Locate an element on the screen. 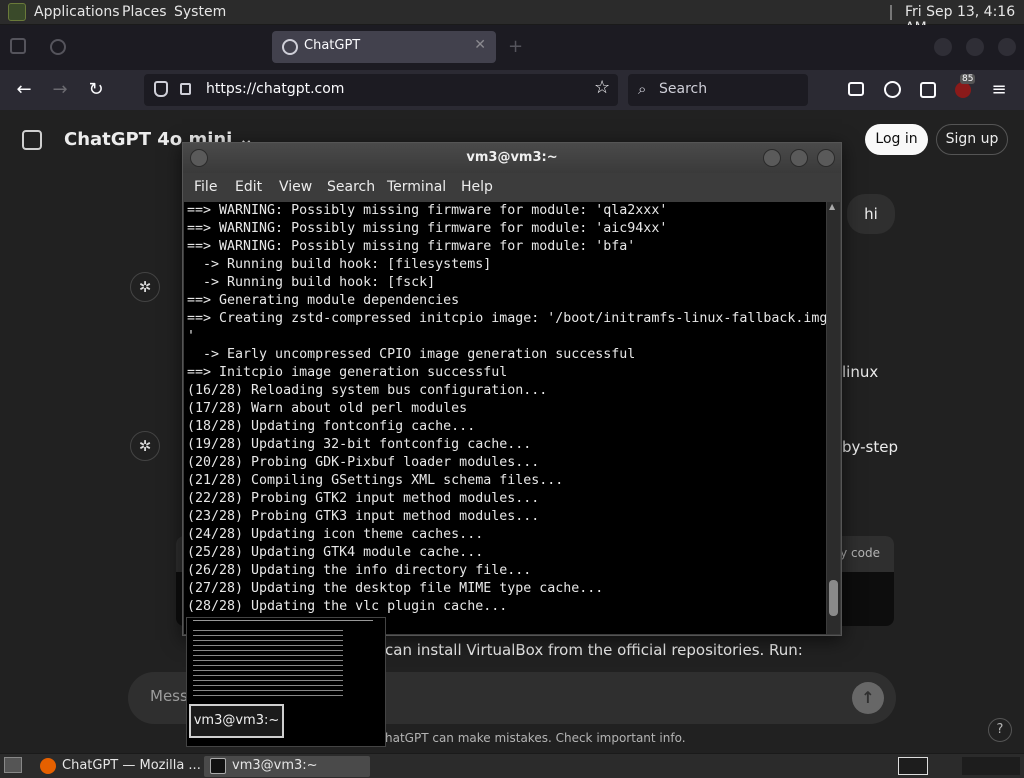 The width and height of the screenshot is (1024, 778). scrollbar-thumb is located at coordinates (833, 598).